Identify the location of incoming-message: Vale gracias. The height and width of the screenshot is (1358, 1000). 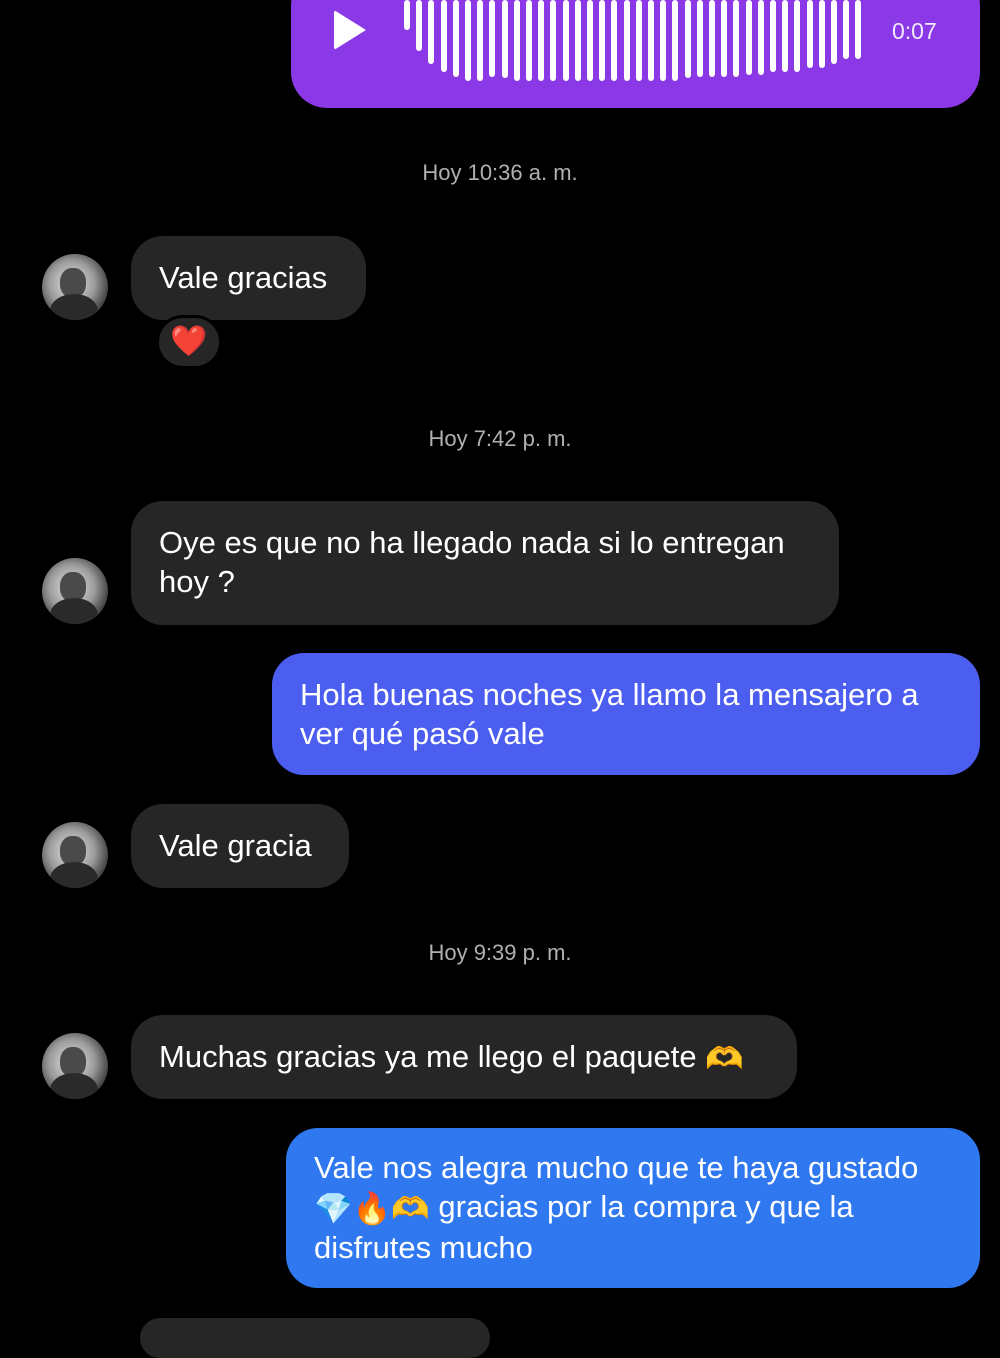
(248, 278).